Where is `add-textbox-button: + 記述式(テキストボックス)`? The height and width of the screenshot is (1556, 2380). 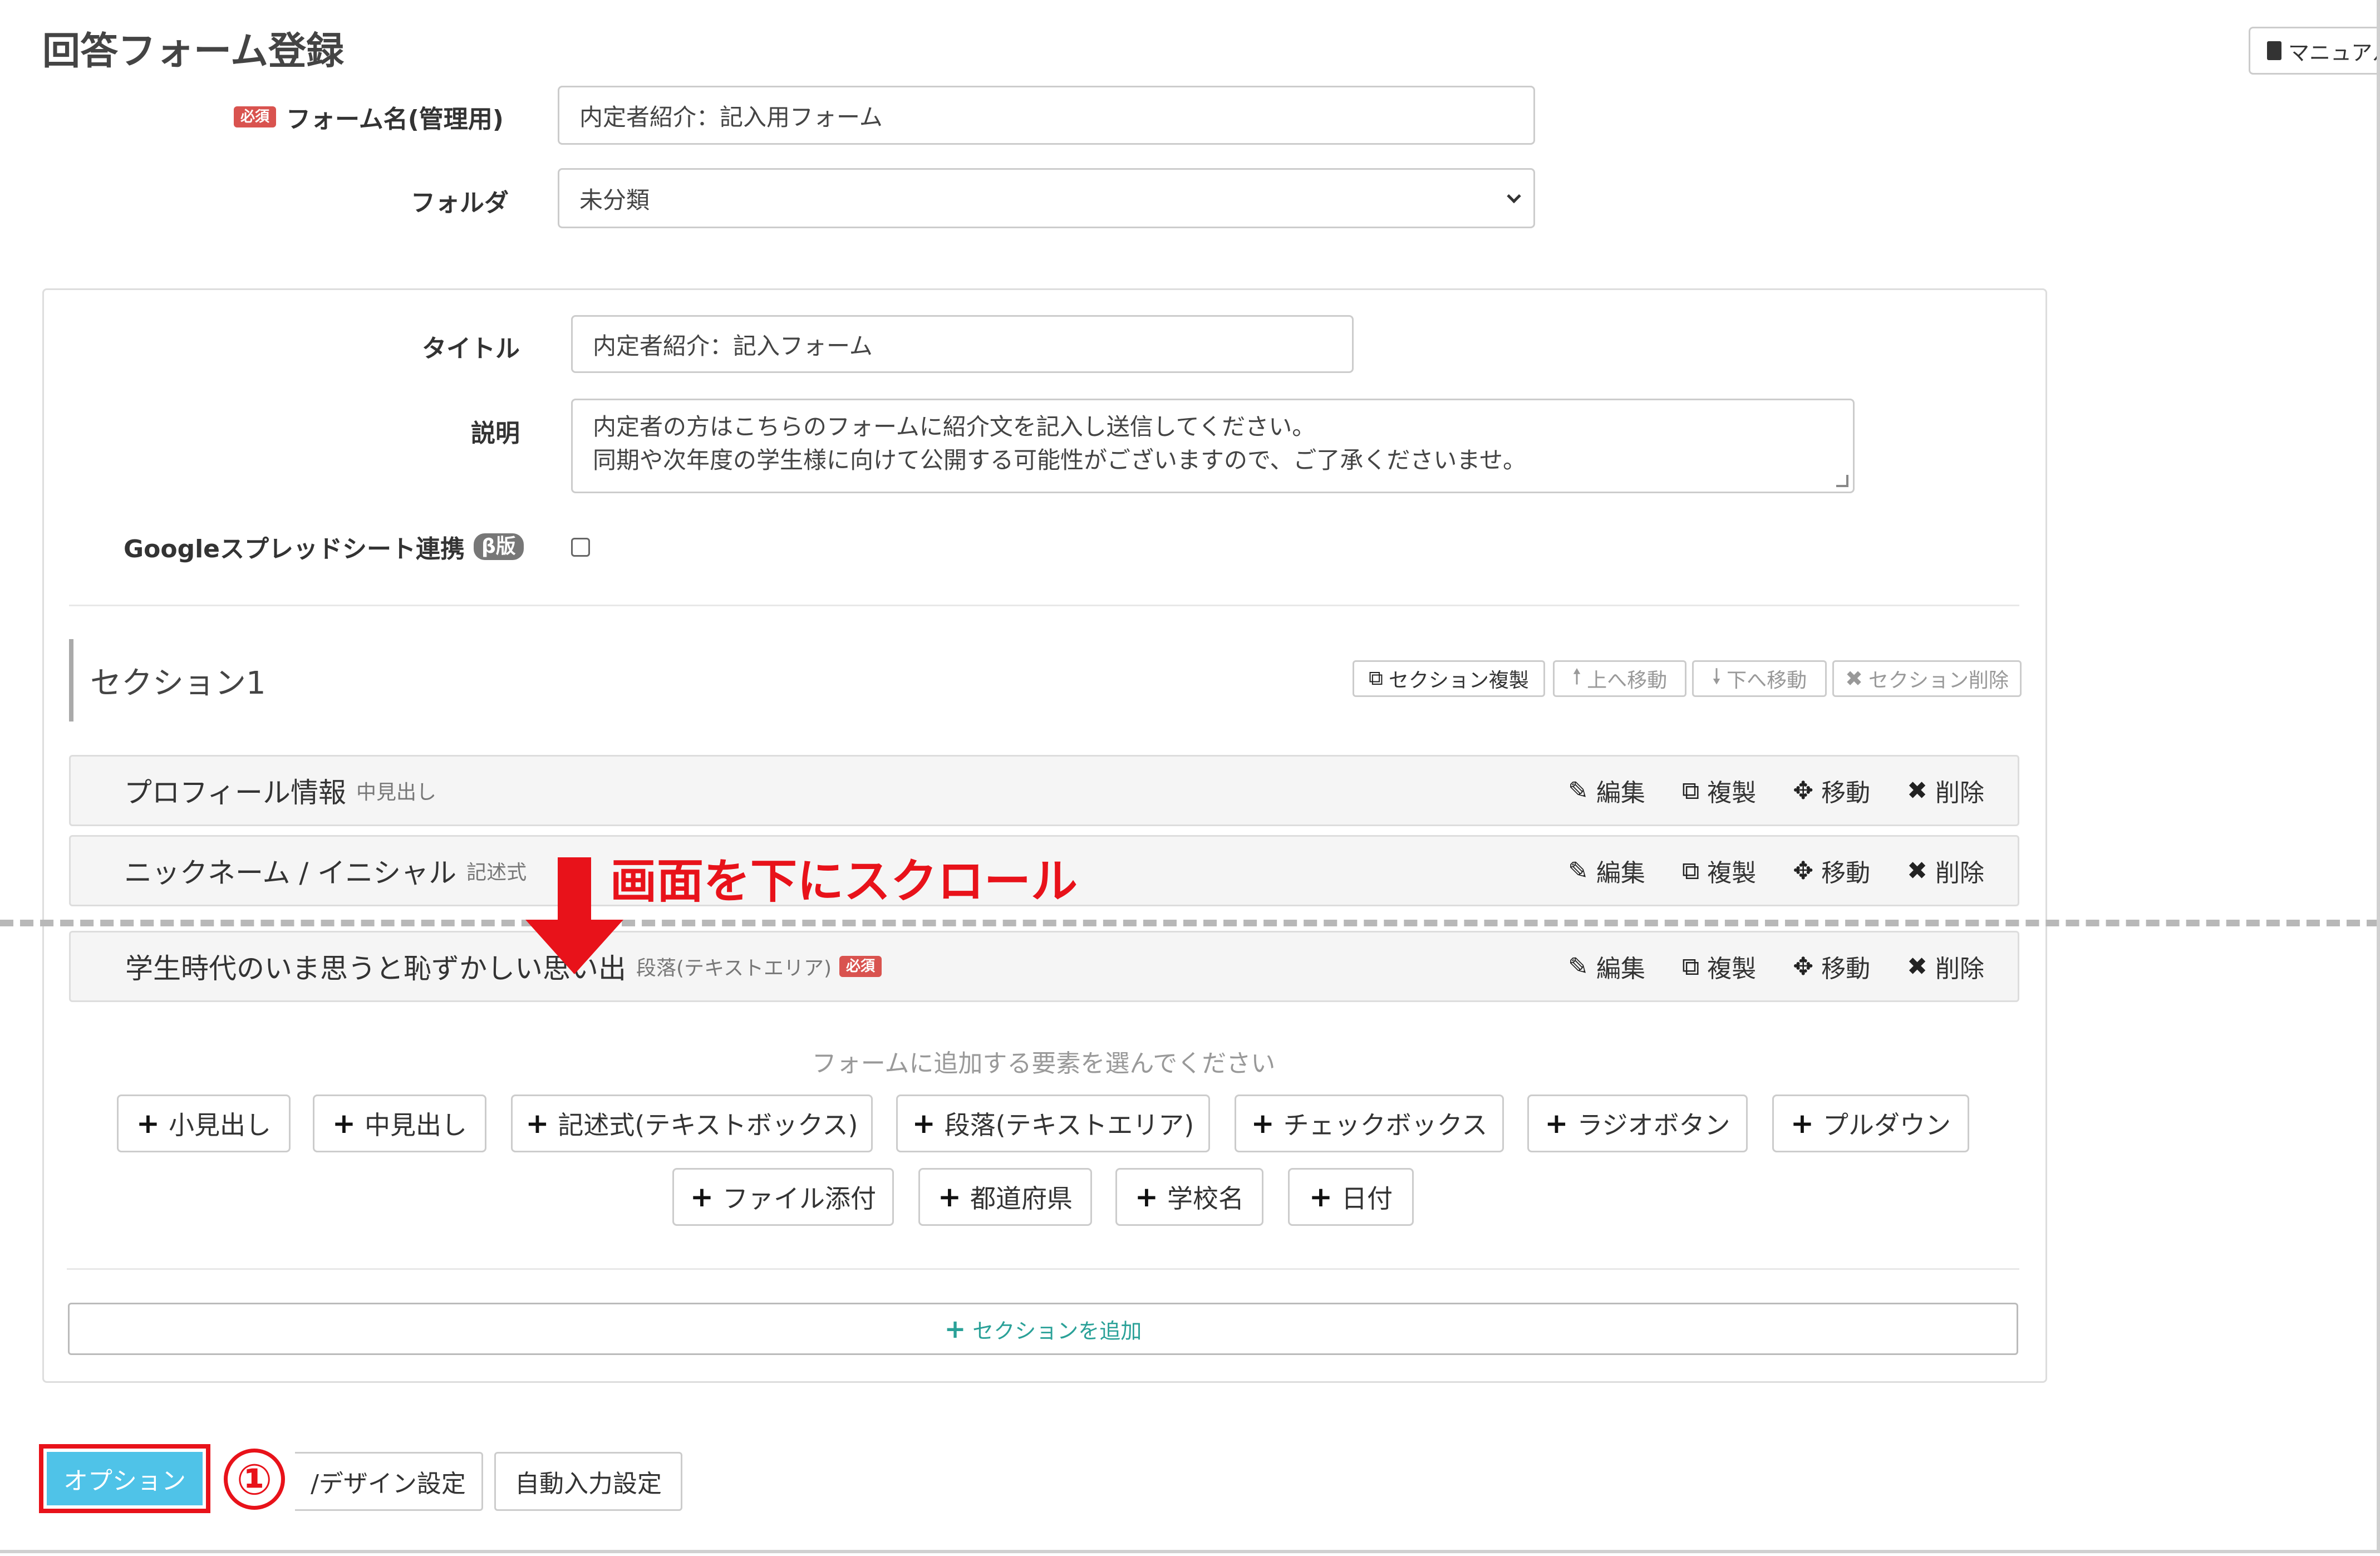
add-textbox-button: + 記述式(テキストボックス) is located at coordinates (692, 1123).